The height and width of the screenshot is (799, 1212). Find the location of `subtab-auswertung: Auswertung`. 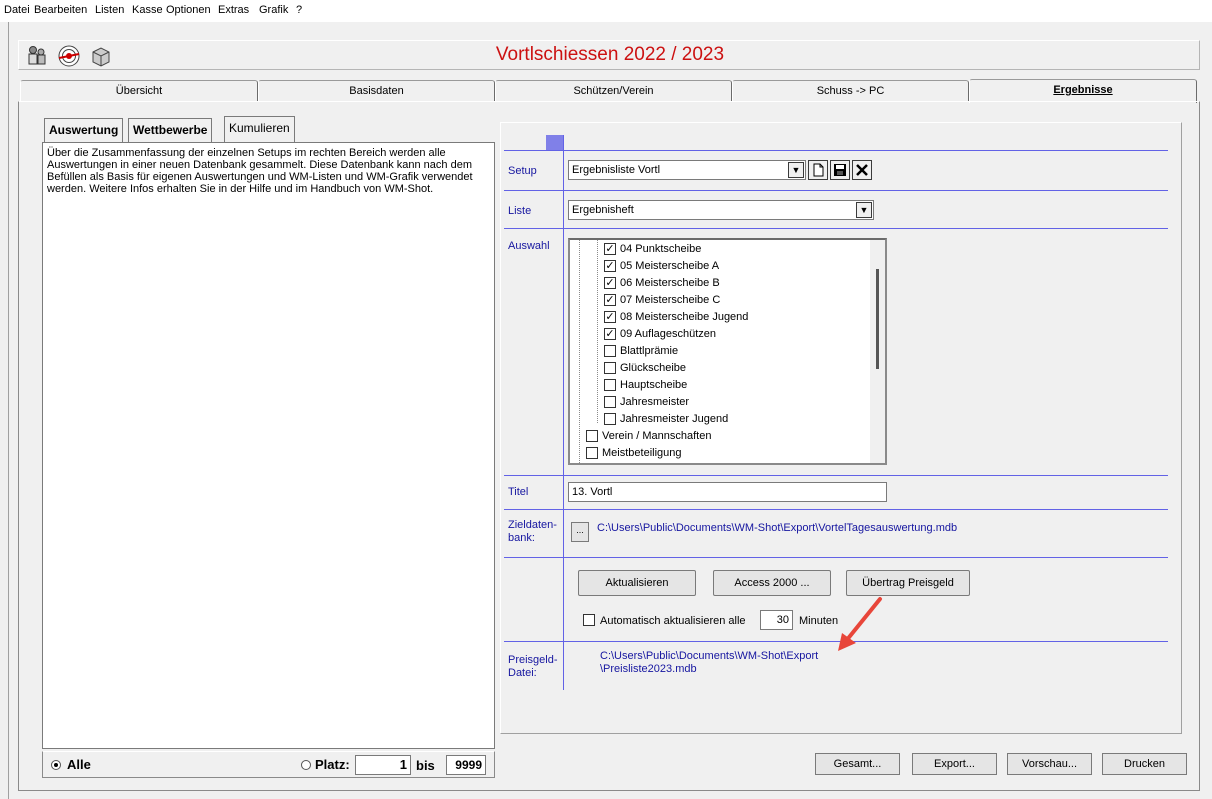

subtab-auswertung: Auswertung is located at coordinates (84, 130).